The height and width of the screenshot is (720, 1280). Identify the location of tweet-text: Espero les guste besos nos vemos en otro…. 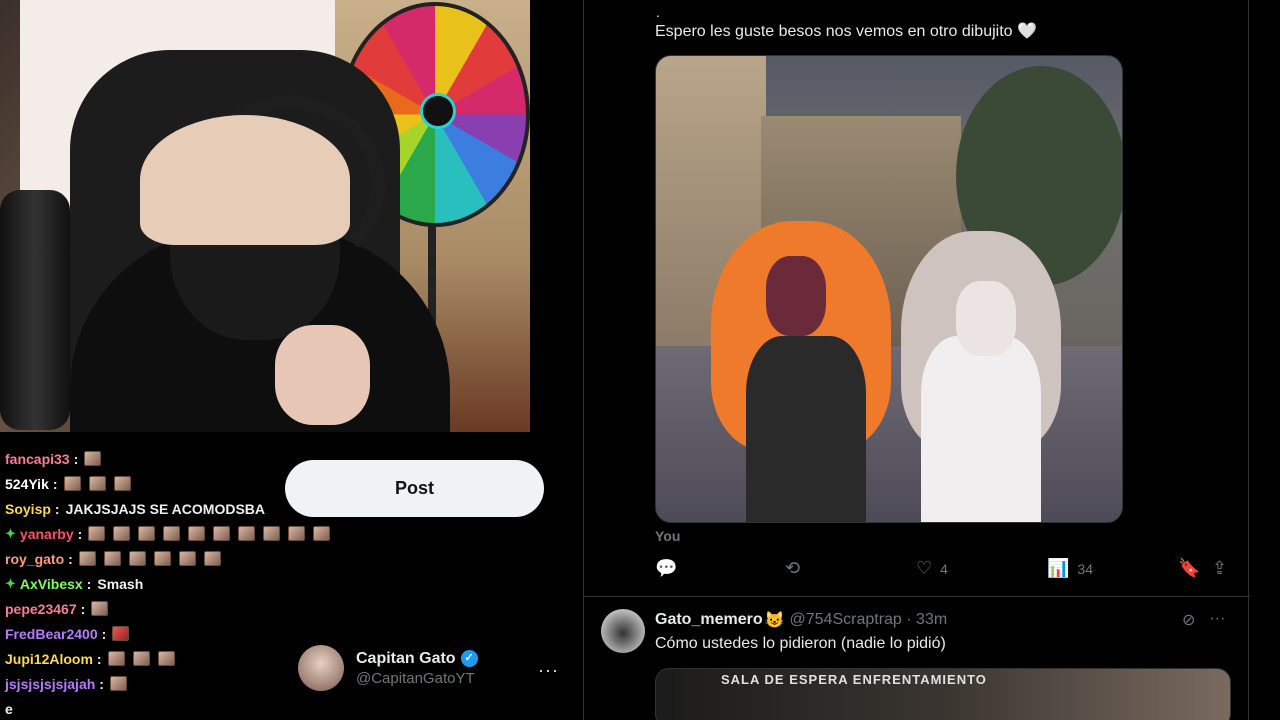
(846, 31).